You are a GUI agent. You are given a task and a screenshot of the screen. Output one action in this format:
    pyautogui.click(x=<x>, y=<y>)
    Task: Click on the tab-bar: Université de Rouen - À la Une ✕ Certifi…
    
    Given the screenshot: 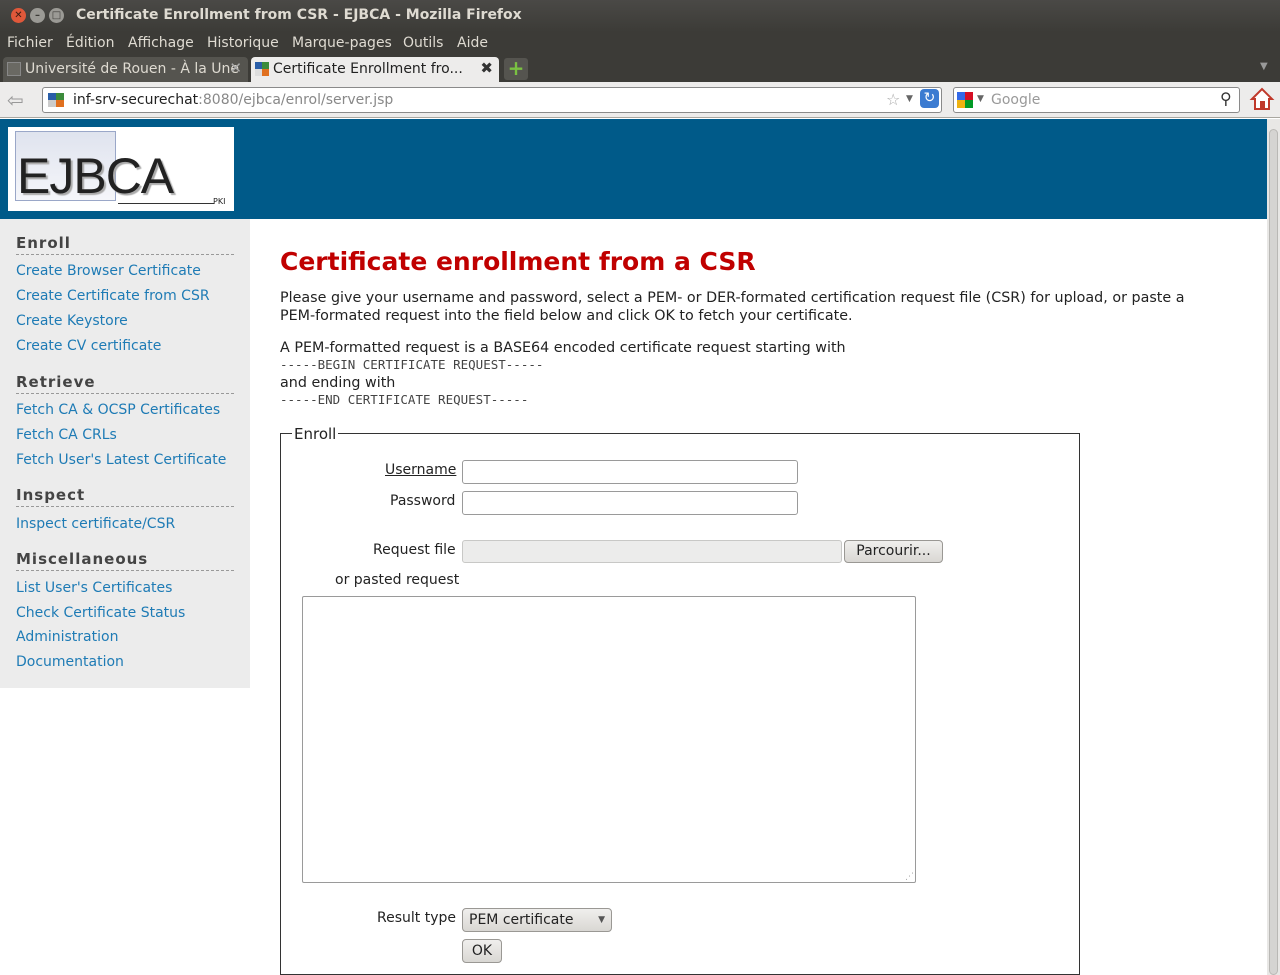 What is the action you would take?
    pyautogui.click(x=640, y=69)
    